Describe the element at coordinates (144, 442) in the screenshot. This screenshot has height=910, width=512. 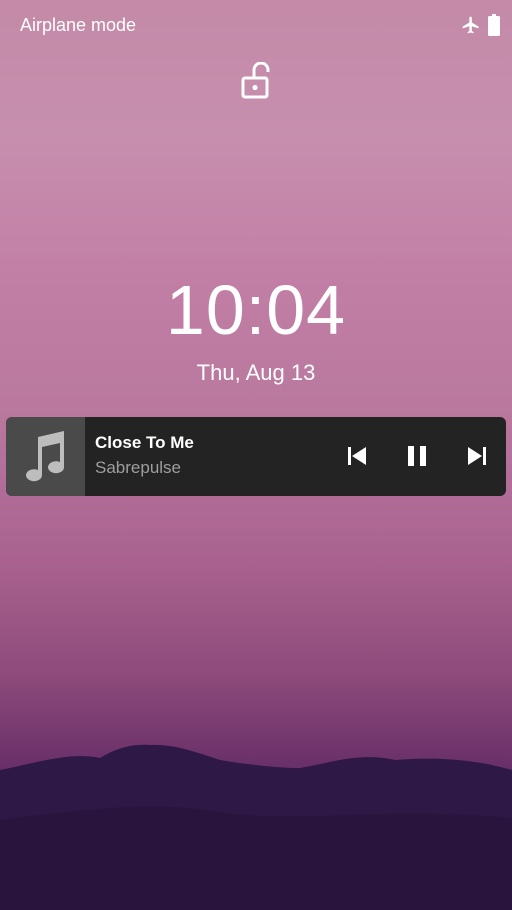
I see `media-title: Close To Me` at that location.